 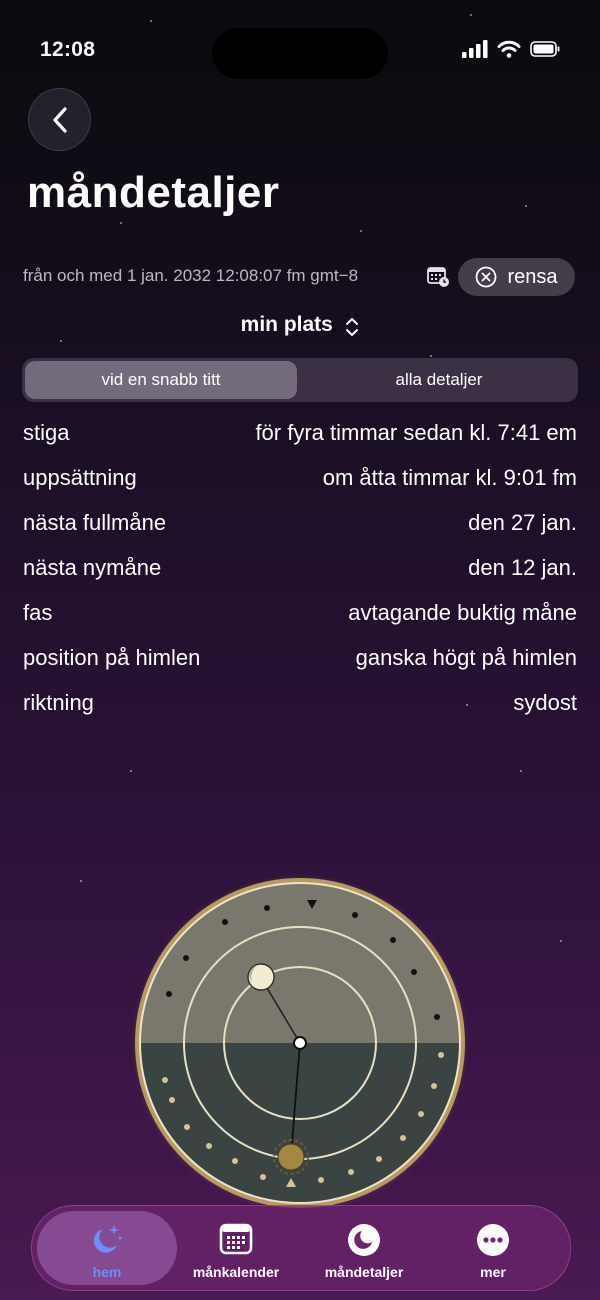 I want to click on detail-label: stiga, so click(x=46, y=432).